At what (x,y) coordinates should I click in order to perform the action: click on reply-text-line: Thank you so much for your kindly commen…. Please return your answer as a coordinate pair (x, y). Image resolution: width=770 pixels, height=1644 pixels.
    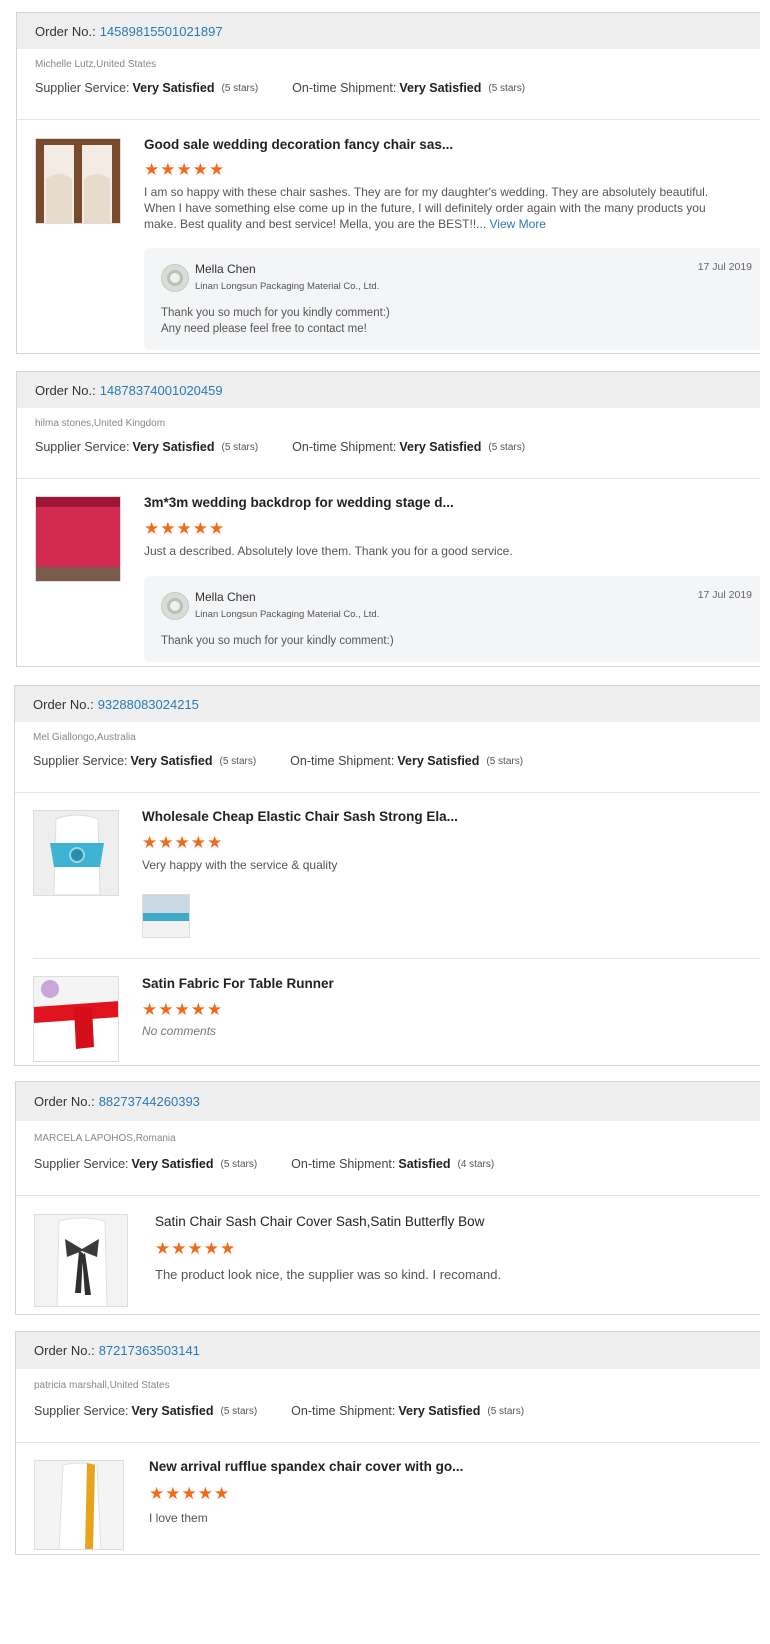
    Looking at the image, I should click on (277, 641).